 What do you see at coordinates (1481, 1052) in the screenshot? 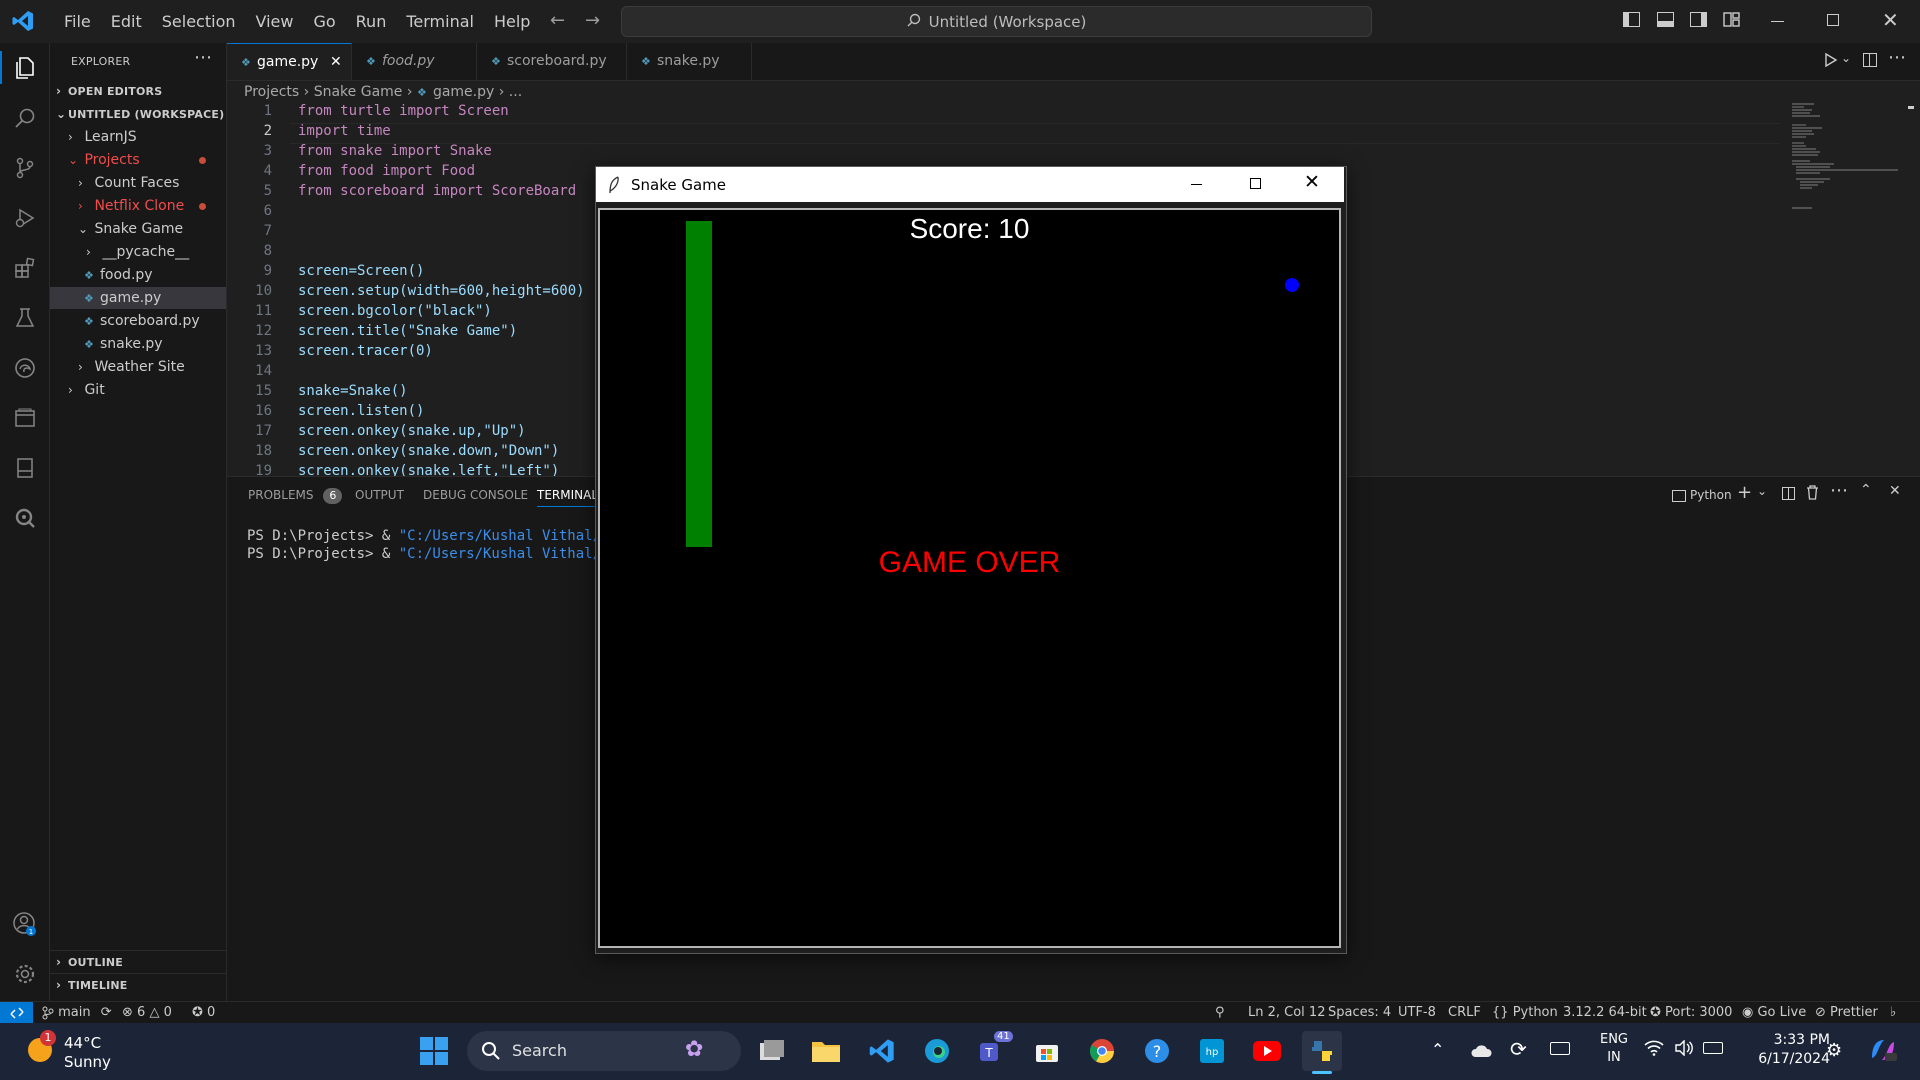
I see `onedrive-cloud-icon` at bounding box center [1481, 1052].